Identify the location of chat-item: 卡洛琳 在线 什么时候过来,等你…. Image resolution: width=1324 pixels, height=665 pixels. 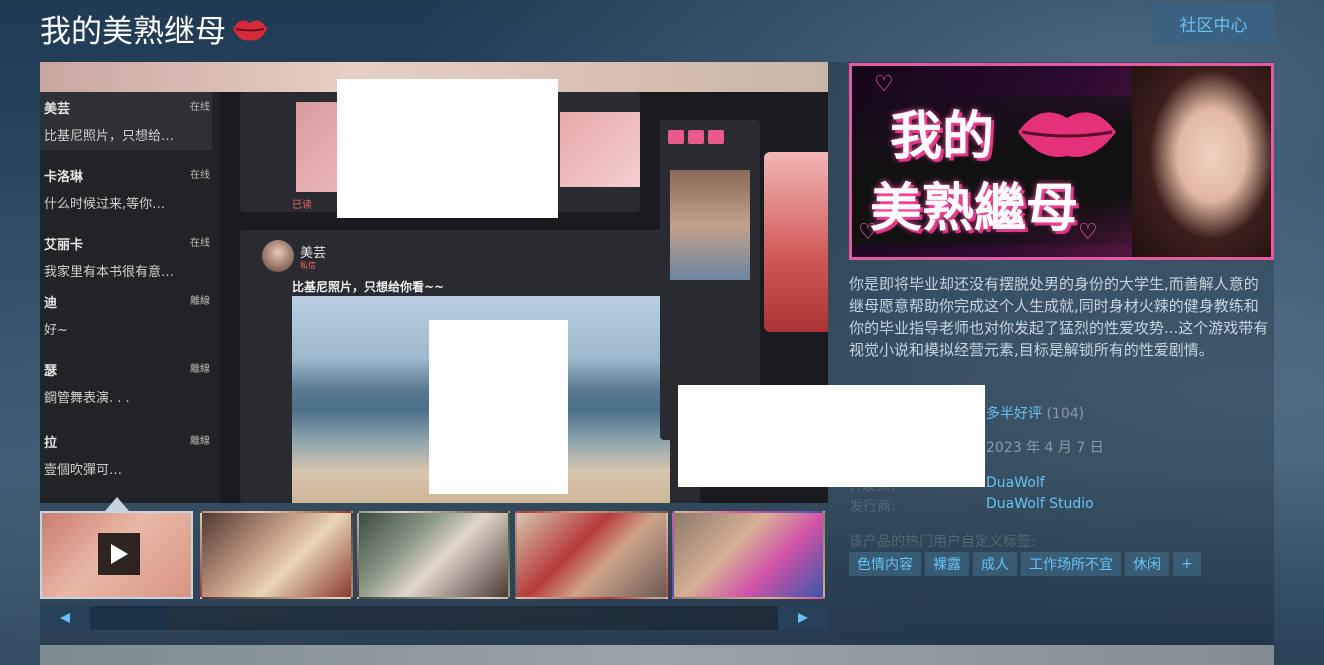
(130, 189).